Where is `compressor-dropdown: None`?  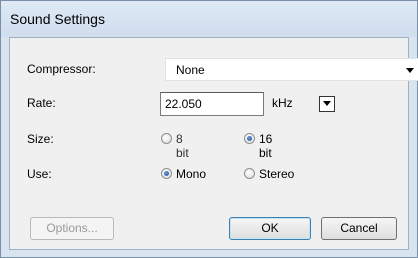
compressor-dropdown: None is located at coordinates (291, 69).